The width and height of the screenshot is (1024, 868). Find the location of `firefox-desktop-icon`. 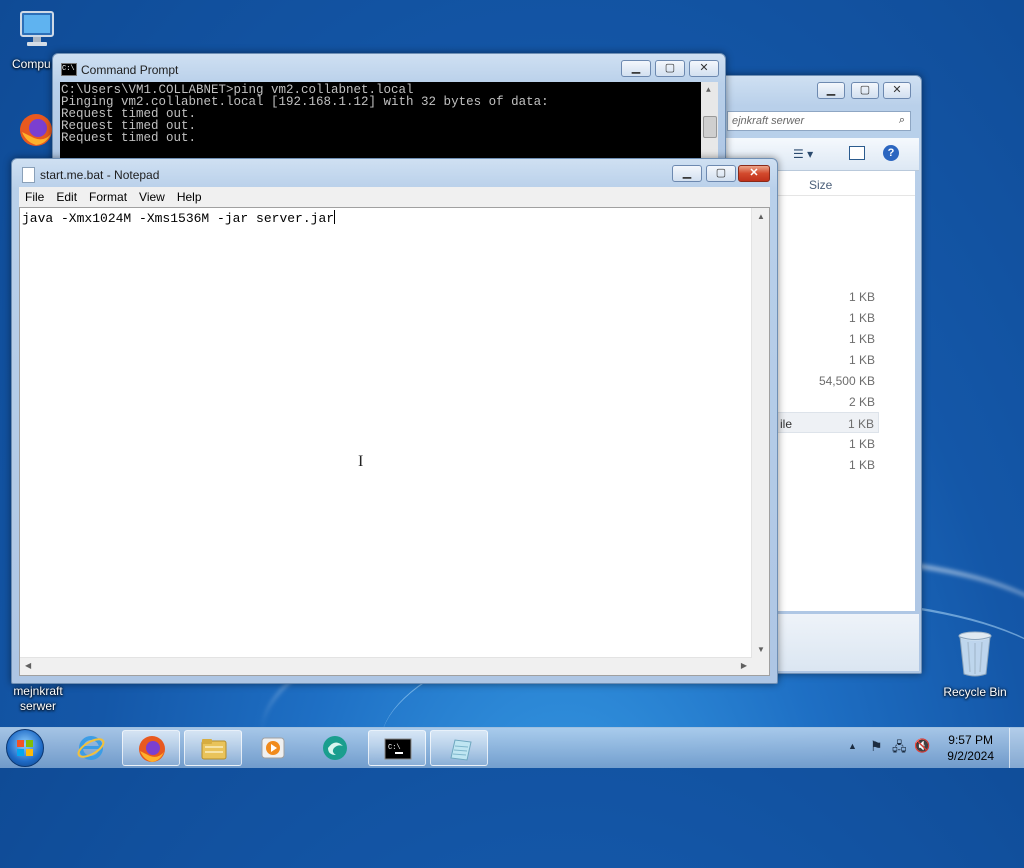

firefox-desktop-icon is located at coordinates (36, 132).